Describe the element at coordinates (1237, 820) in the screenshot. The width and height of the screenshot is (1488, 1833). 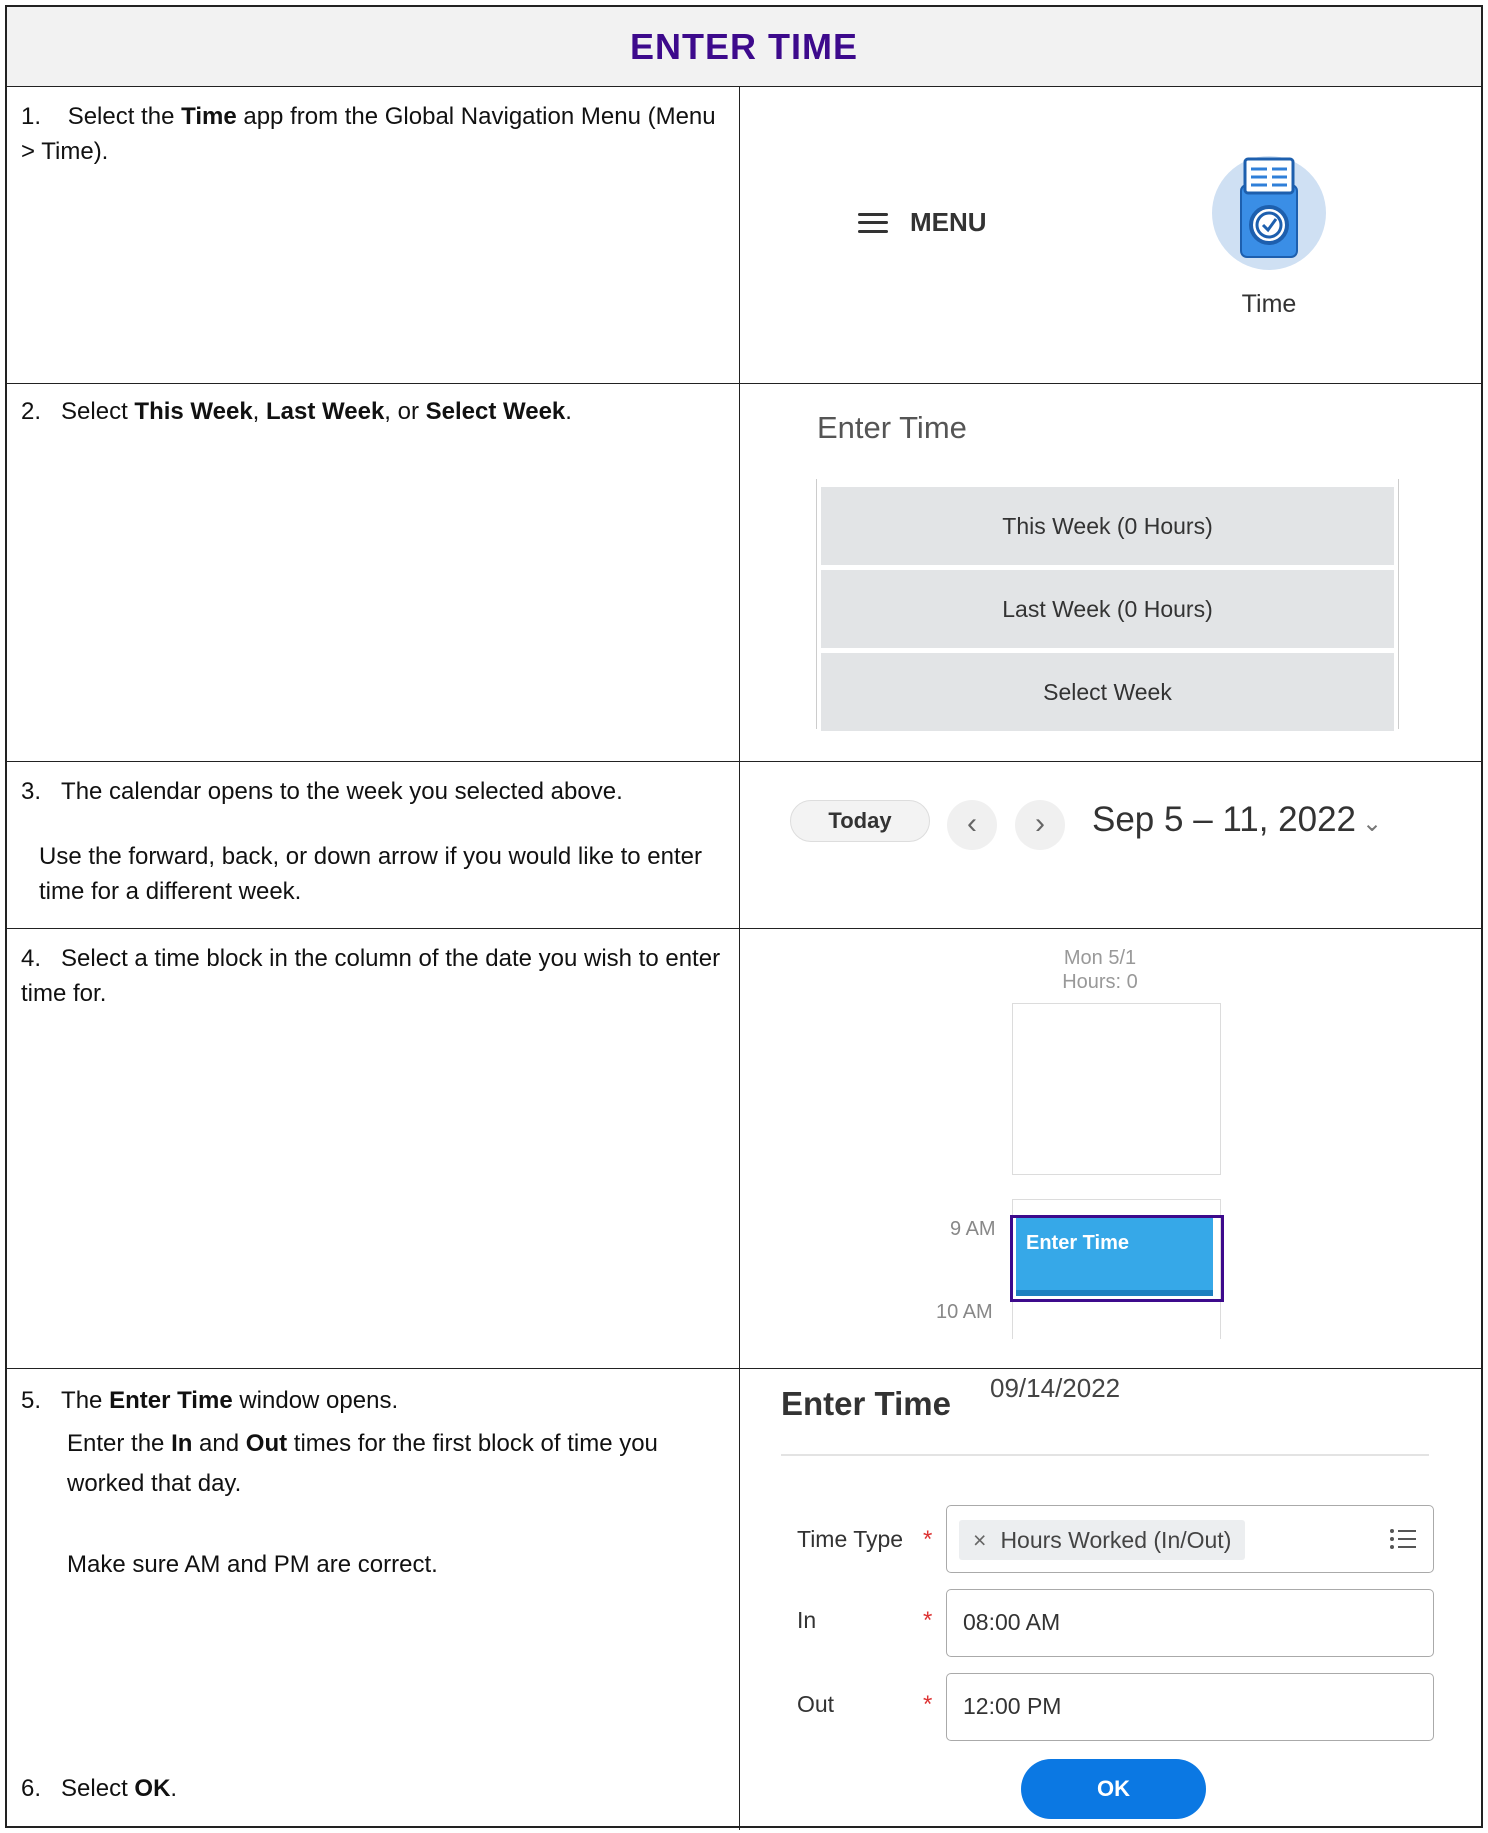
I see `week-range: Sep 5 – 11, 2022 ⌄` at that location.